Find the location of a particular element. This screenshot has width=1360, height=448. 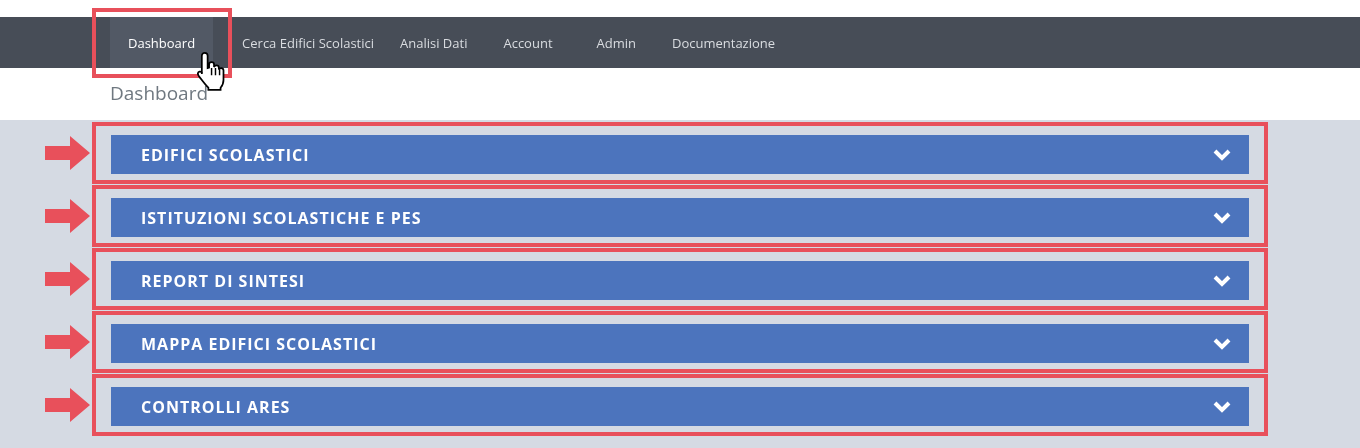

accordion-header: CONTROLLI ARES is located at coordinates (680, 406).